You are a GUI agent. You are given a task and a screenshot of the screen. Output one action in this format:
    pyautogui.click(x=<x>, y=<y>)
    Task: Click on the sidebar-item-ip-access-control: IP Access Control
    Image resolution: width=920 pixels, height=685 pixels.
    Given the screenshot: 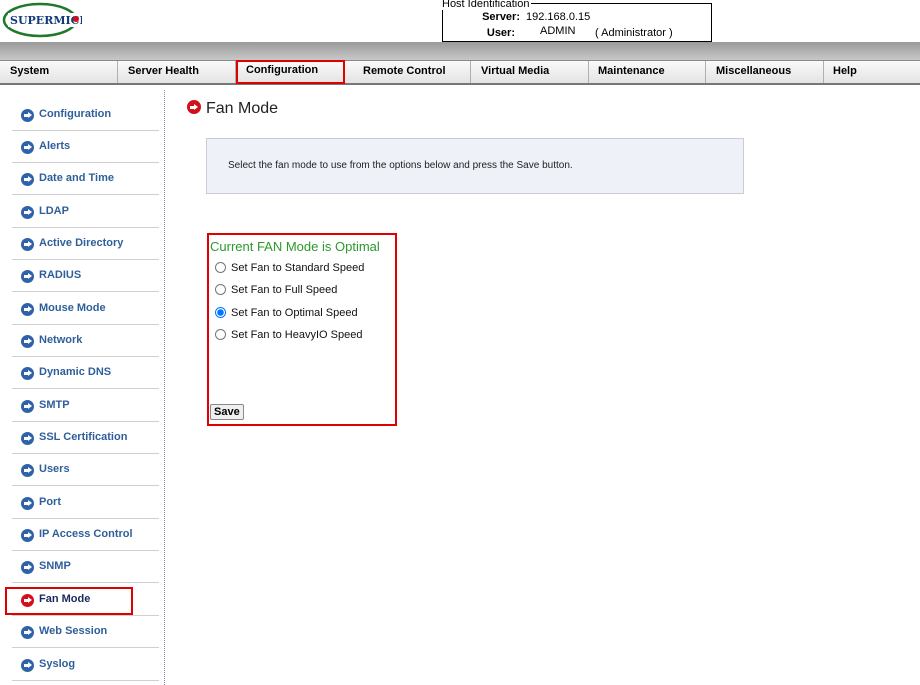 What is the action you would take?
    pyautogui.click(x=85, y=535)
    